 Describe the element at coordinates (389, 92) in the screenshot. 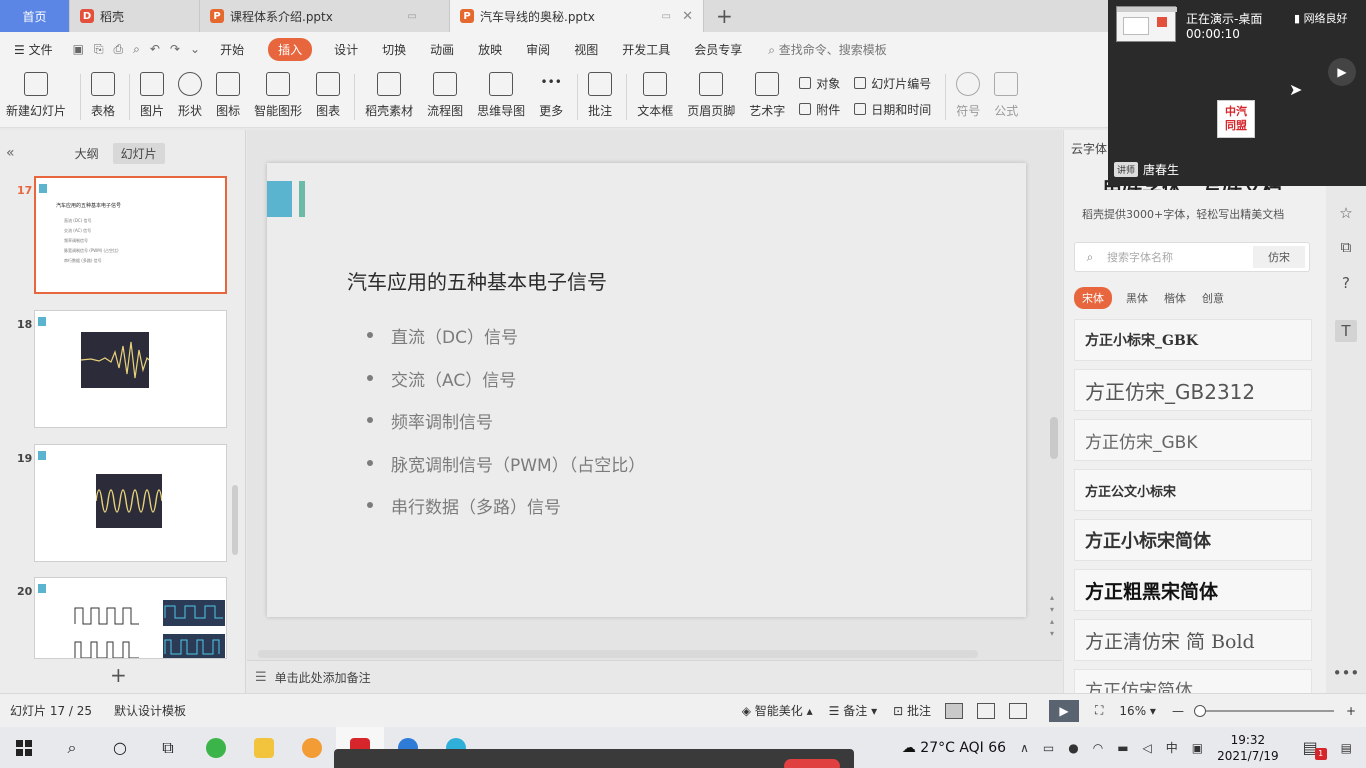

I see `docer-material-button: 稻壳素材` at that location.